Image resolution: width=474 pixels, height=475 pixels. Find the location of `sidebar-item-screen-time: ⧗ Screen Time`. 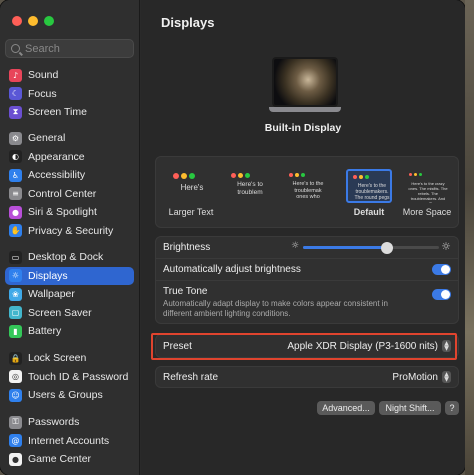

sidebar-item-screen-time: ⧗ Screen Time is located at coordinates (69, 112).